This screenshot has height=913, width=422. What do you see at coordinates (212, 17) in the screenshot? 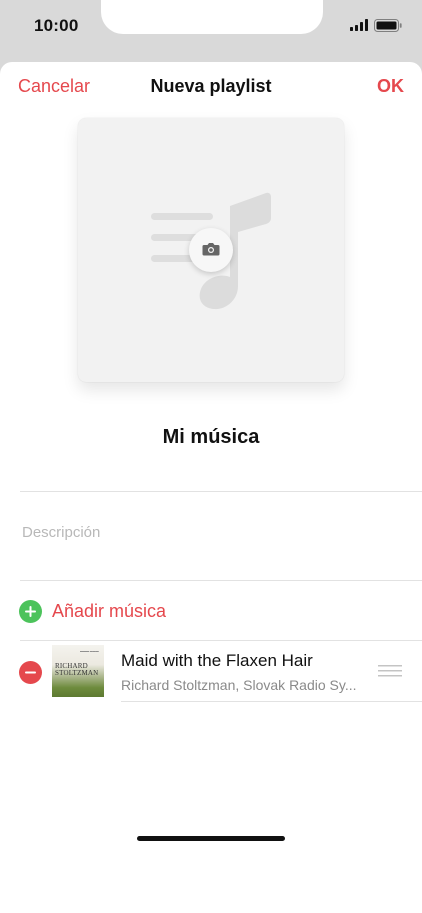
I see `notch` at bounding box center [212, 17].